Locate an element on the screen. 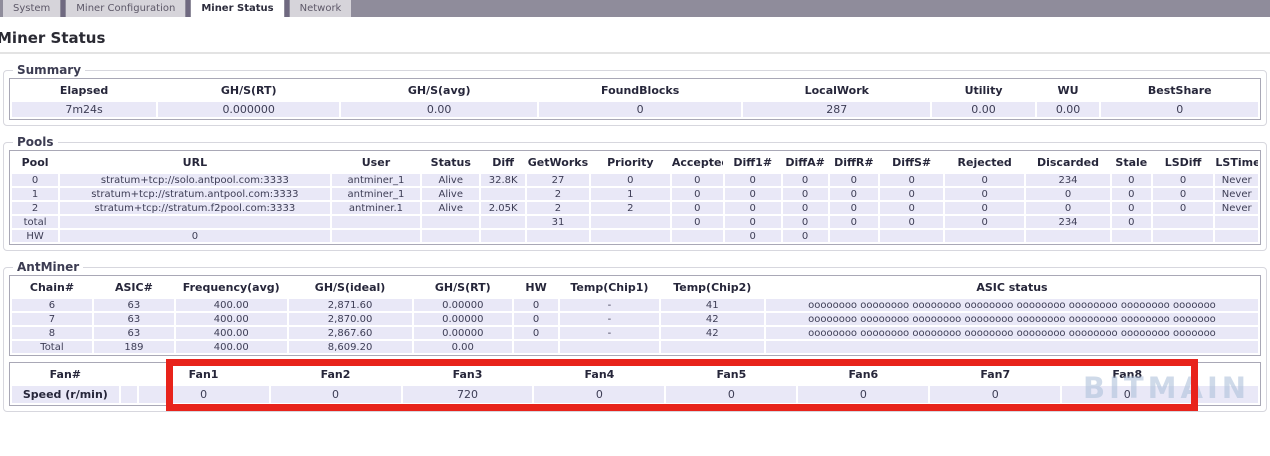  column-header: Accepted is located at coordinates (697, 162).